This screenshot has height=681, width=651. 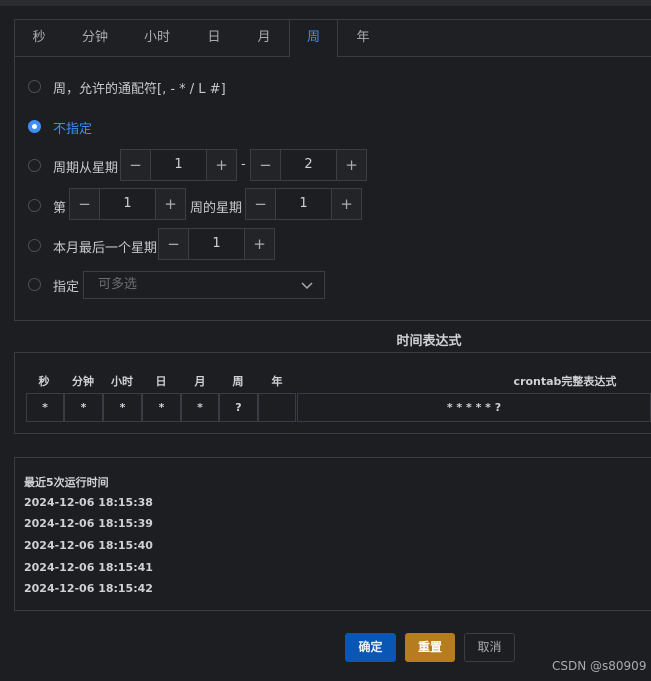 I want to click on tab-second: 秒, so click(x=39, y=38).